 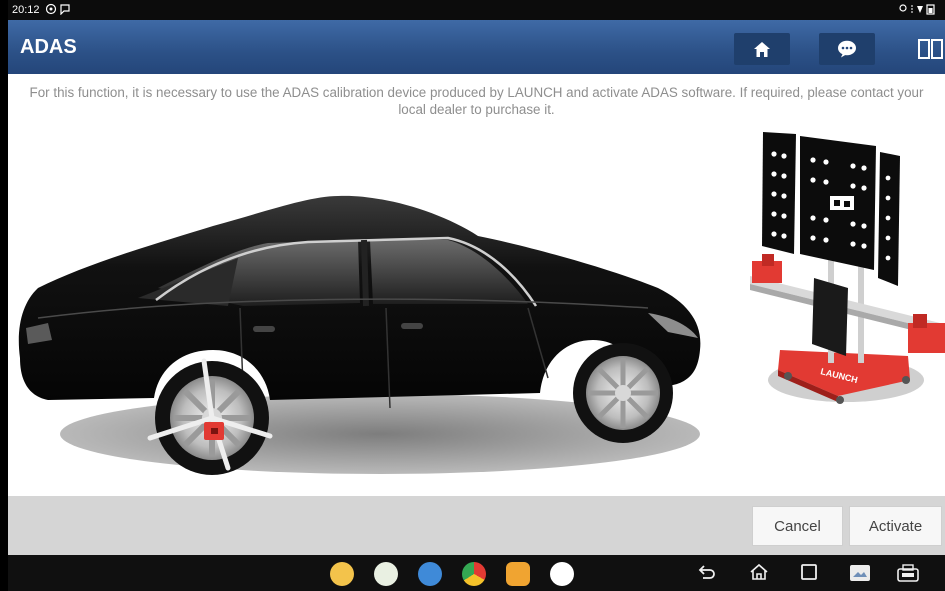 What do you see at coordinates (759, 574) in the screenshot?
I see `house-icon` at bounding box center [759, 574].